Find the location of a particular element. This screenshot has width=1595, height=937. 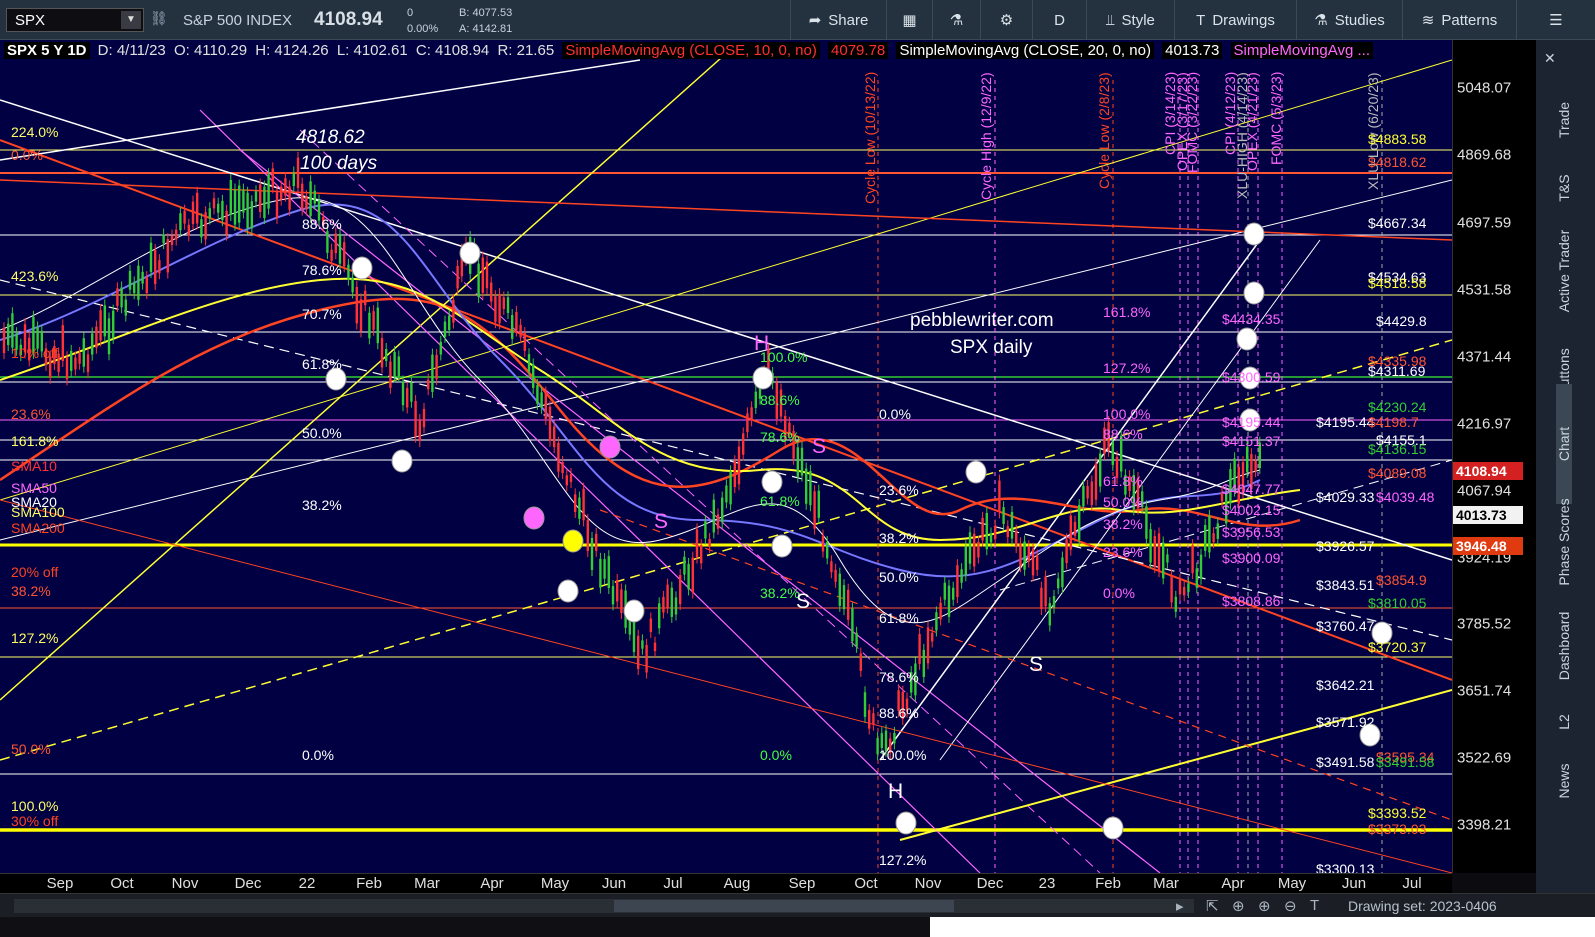

cursor-tool-icon: T is located at coordinates (1314, 905).